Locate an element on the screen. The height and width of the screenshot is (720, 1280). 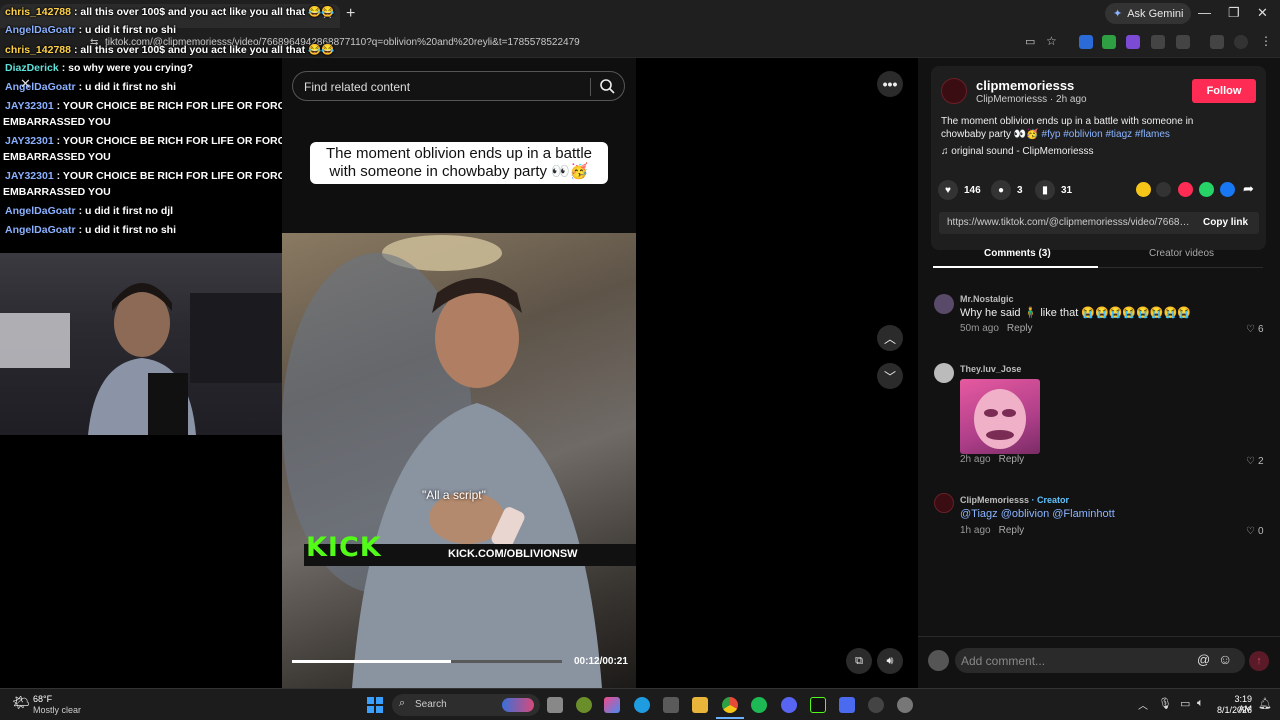
diamond-extension-icon is located at coordinates (1158, 42).